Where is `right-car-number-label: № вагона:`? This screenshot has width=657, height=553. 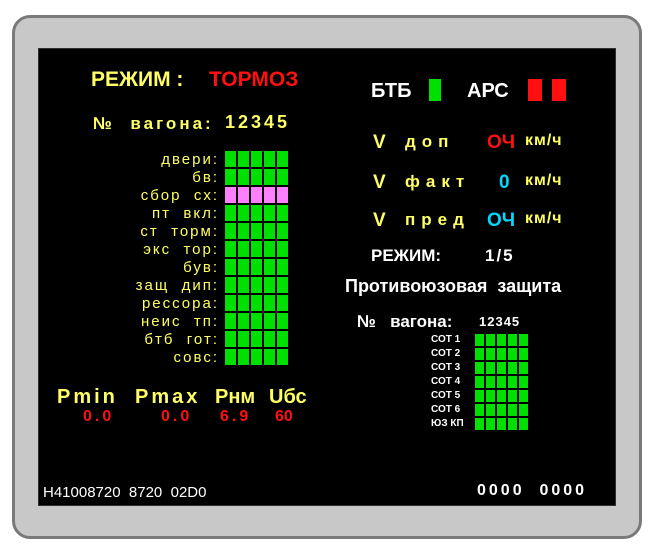 right-car-number-label: № вагона: is located at coordinates (405, 321).